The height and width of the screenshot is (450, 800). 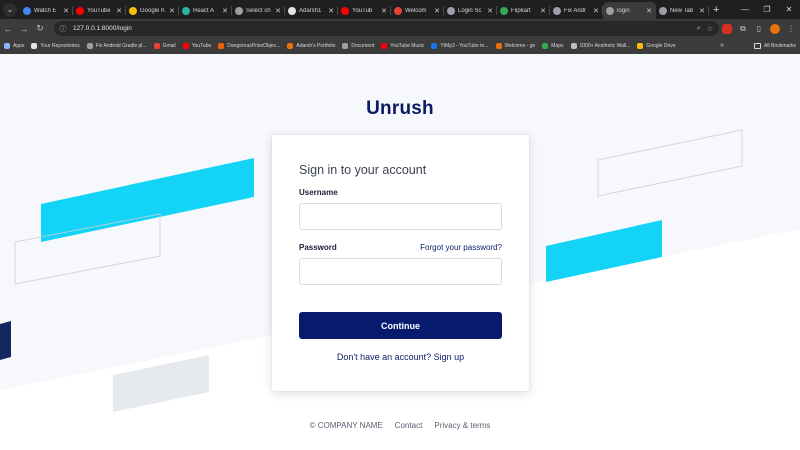 What do you see at coordinates (400, 109) in the screenshot?
I see `brand-logo: Unrush` at bounding box center [400, 109].